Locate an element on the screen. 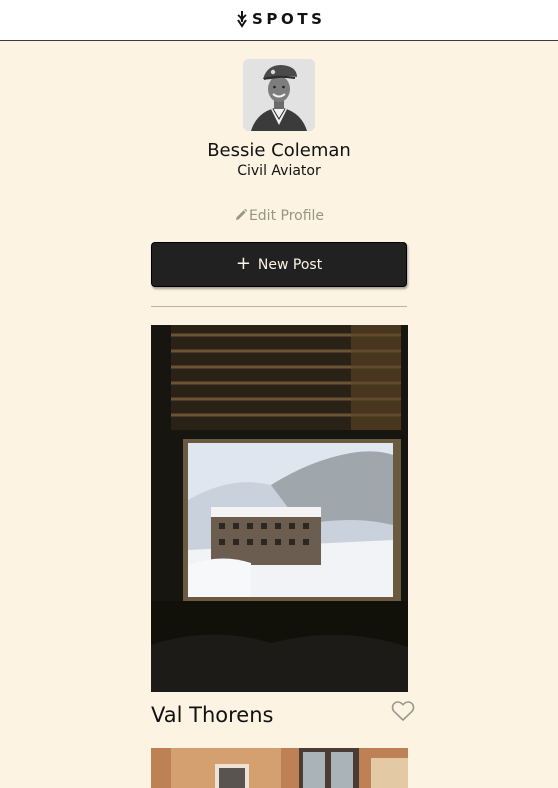 The width and height of the screenshot is (558, 788). card-image is located at coordinates (279, 768).